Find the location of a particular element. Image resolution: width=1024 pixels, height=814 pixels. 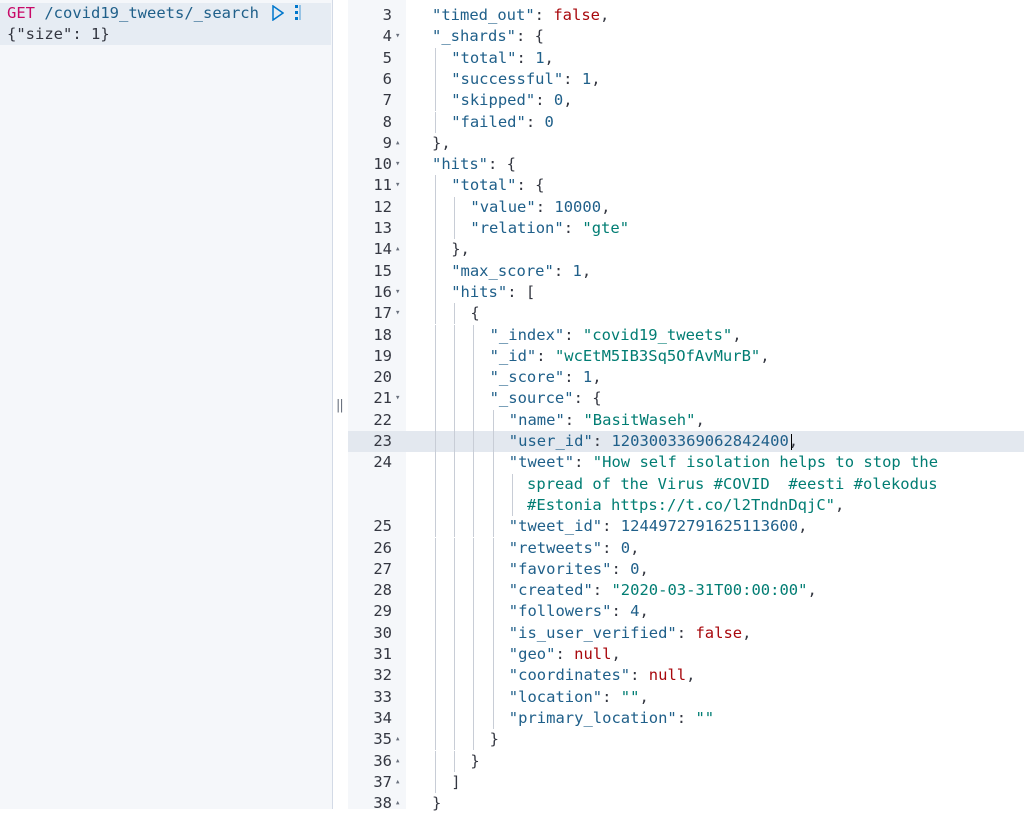

line-number: 13 is located at coordinates (382, 228).